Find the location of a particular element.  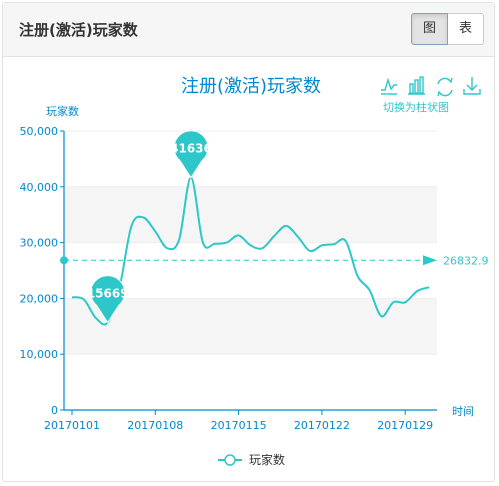

x-tick-label: 20170129 is located at coordinates (405, 425).